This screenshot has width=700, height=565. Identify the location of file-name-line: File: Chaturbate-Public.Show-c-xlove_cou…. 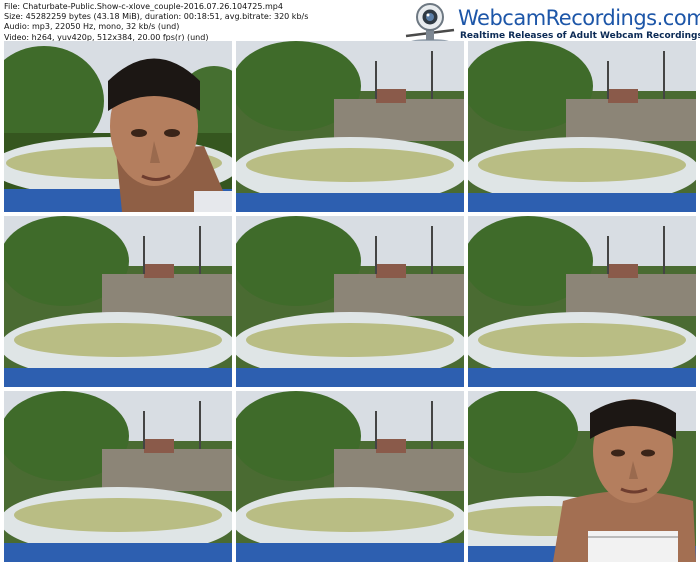
(143, 6).